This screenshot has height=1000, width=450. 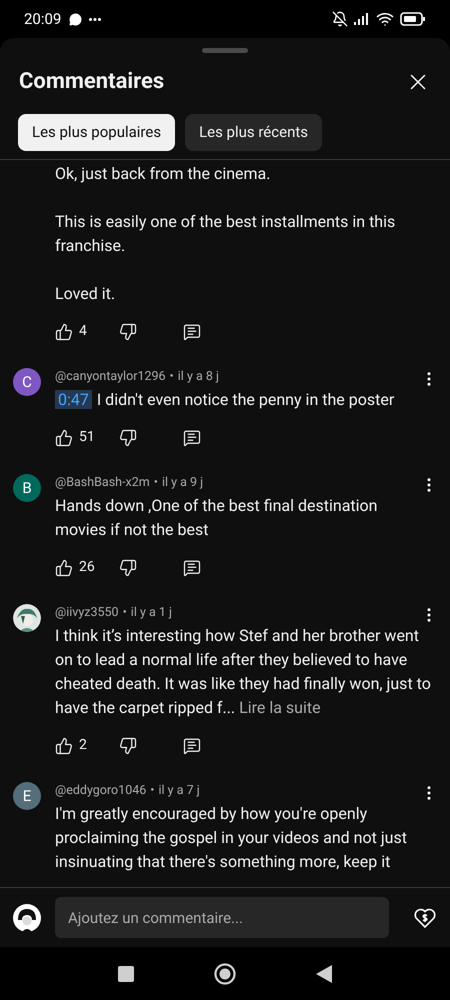 What do you see at coordinates (413, 19) in the screenshot?
I see `battery-icon` at bounding box center [413, 19].